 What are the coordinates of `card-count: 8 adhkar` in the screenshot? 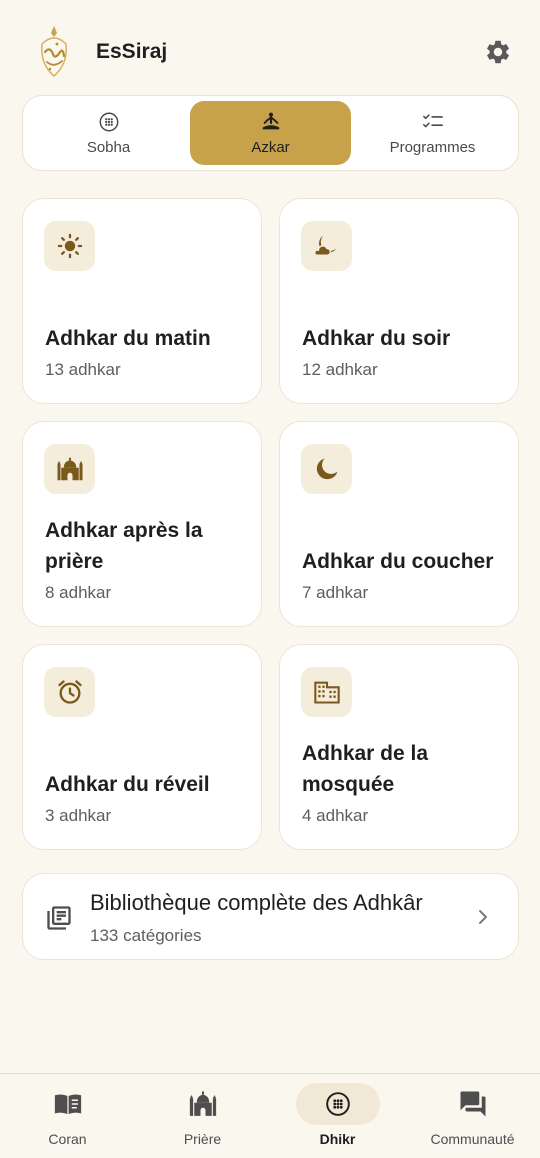 It's located at (78, 592).